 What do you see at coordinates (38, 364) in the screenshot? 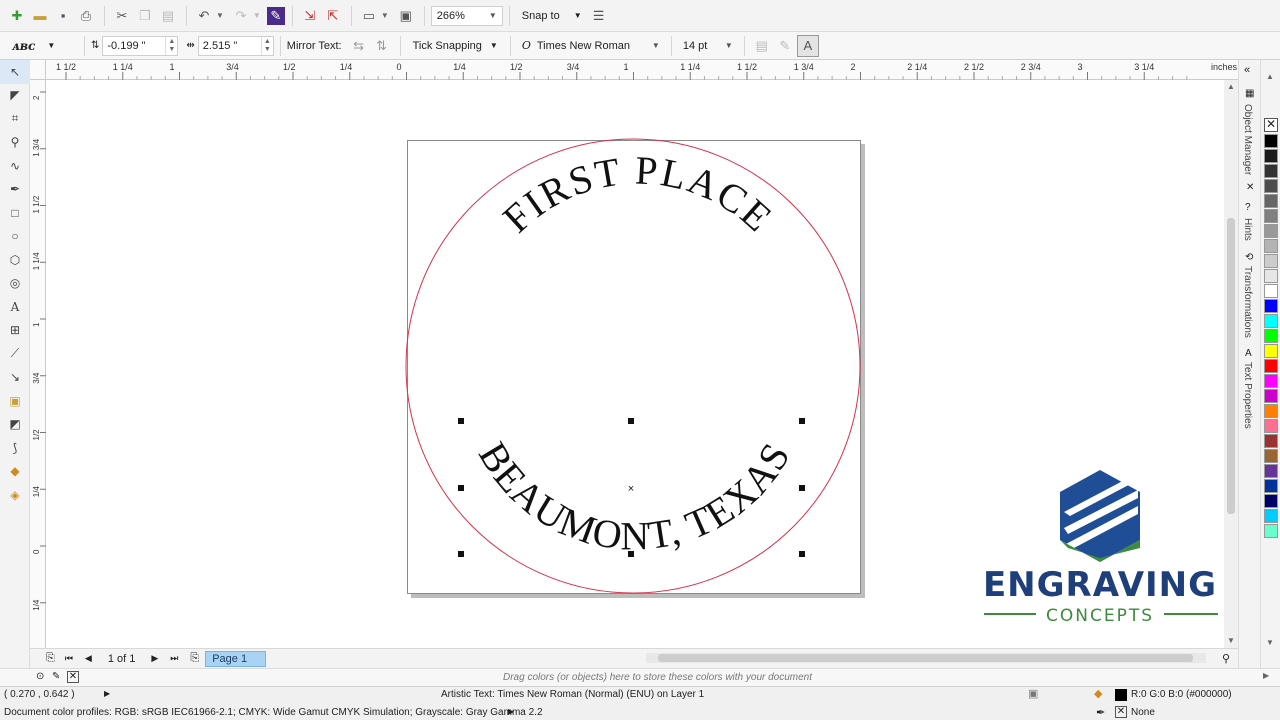
I see `vertical-ruler: 2 1 3/4 1 1/2 1 1/4 1 3/4 1/2 1/4 0 1/4` at bounding box center [38, 364].